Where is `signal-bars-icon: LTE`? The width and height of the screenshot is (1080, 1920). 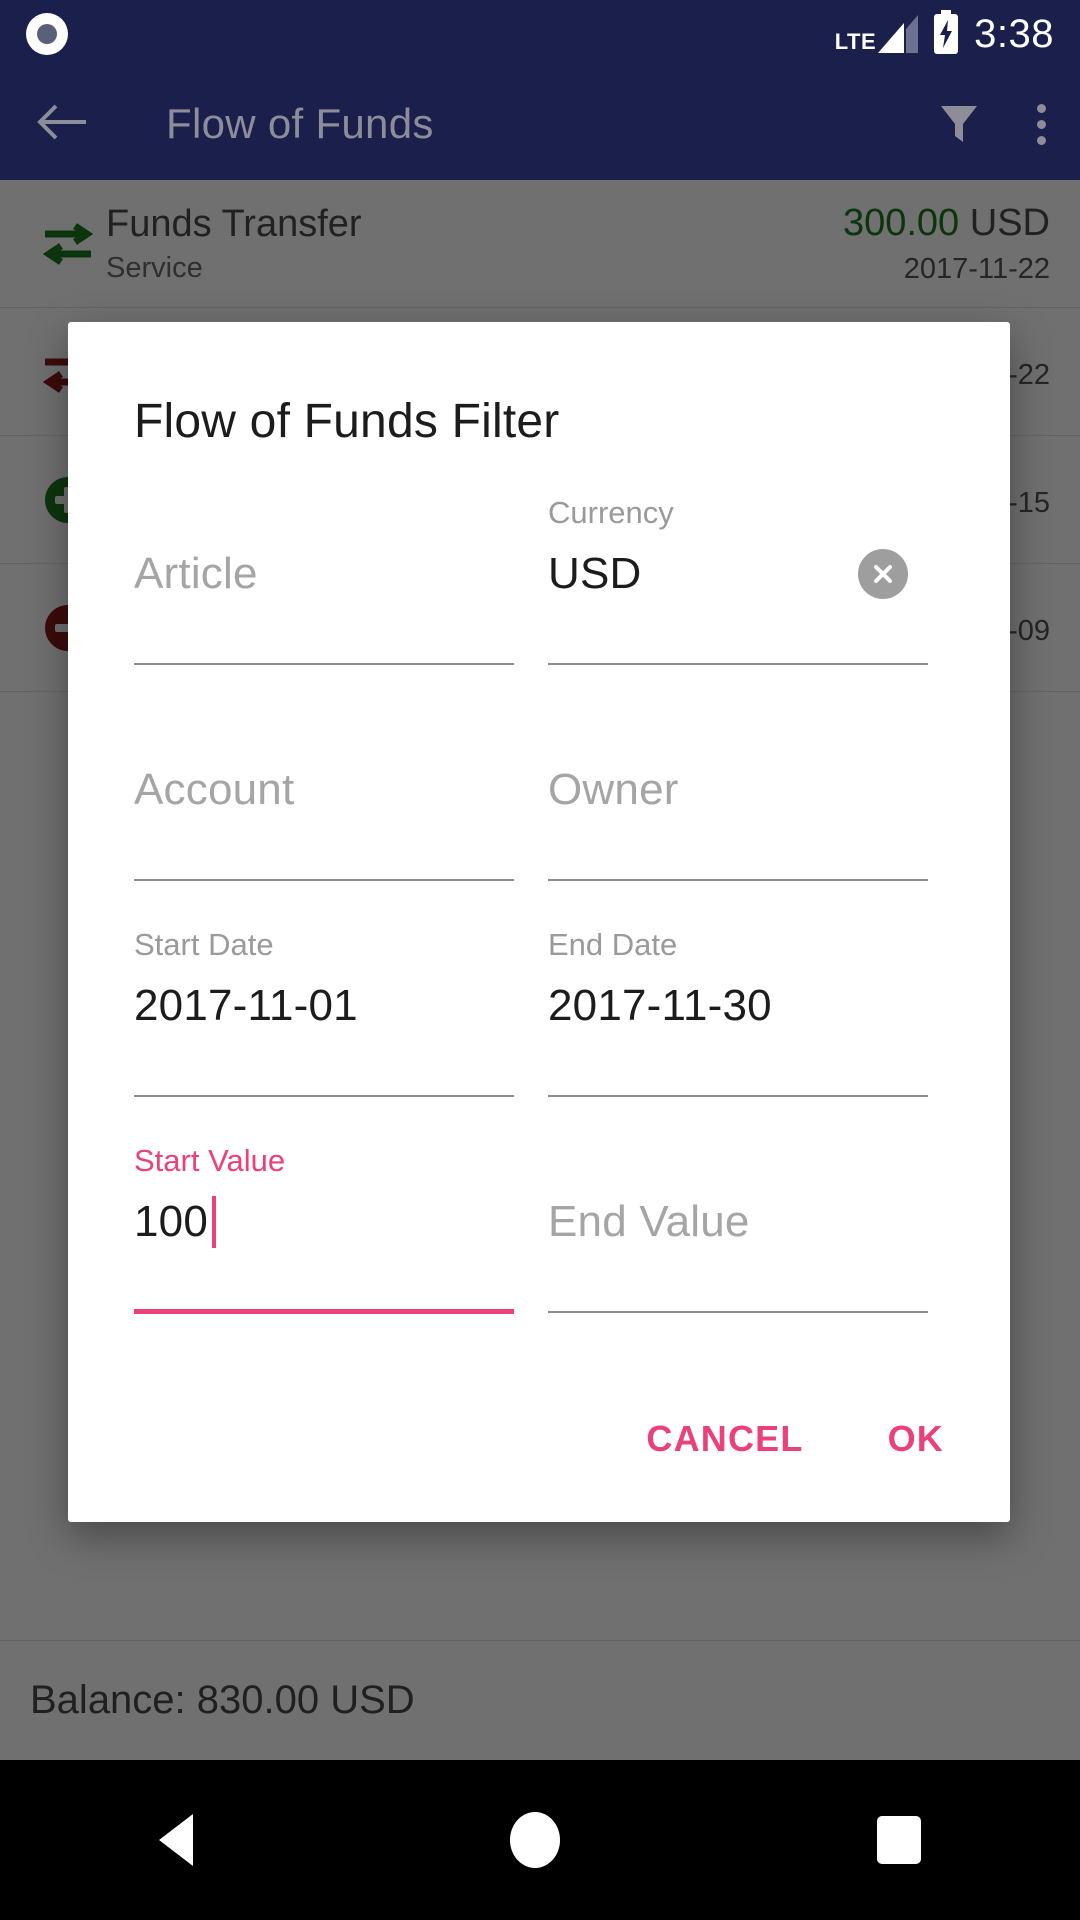
signal-bars-icon: LTE is located at coordinates (876, 34).